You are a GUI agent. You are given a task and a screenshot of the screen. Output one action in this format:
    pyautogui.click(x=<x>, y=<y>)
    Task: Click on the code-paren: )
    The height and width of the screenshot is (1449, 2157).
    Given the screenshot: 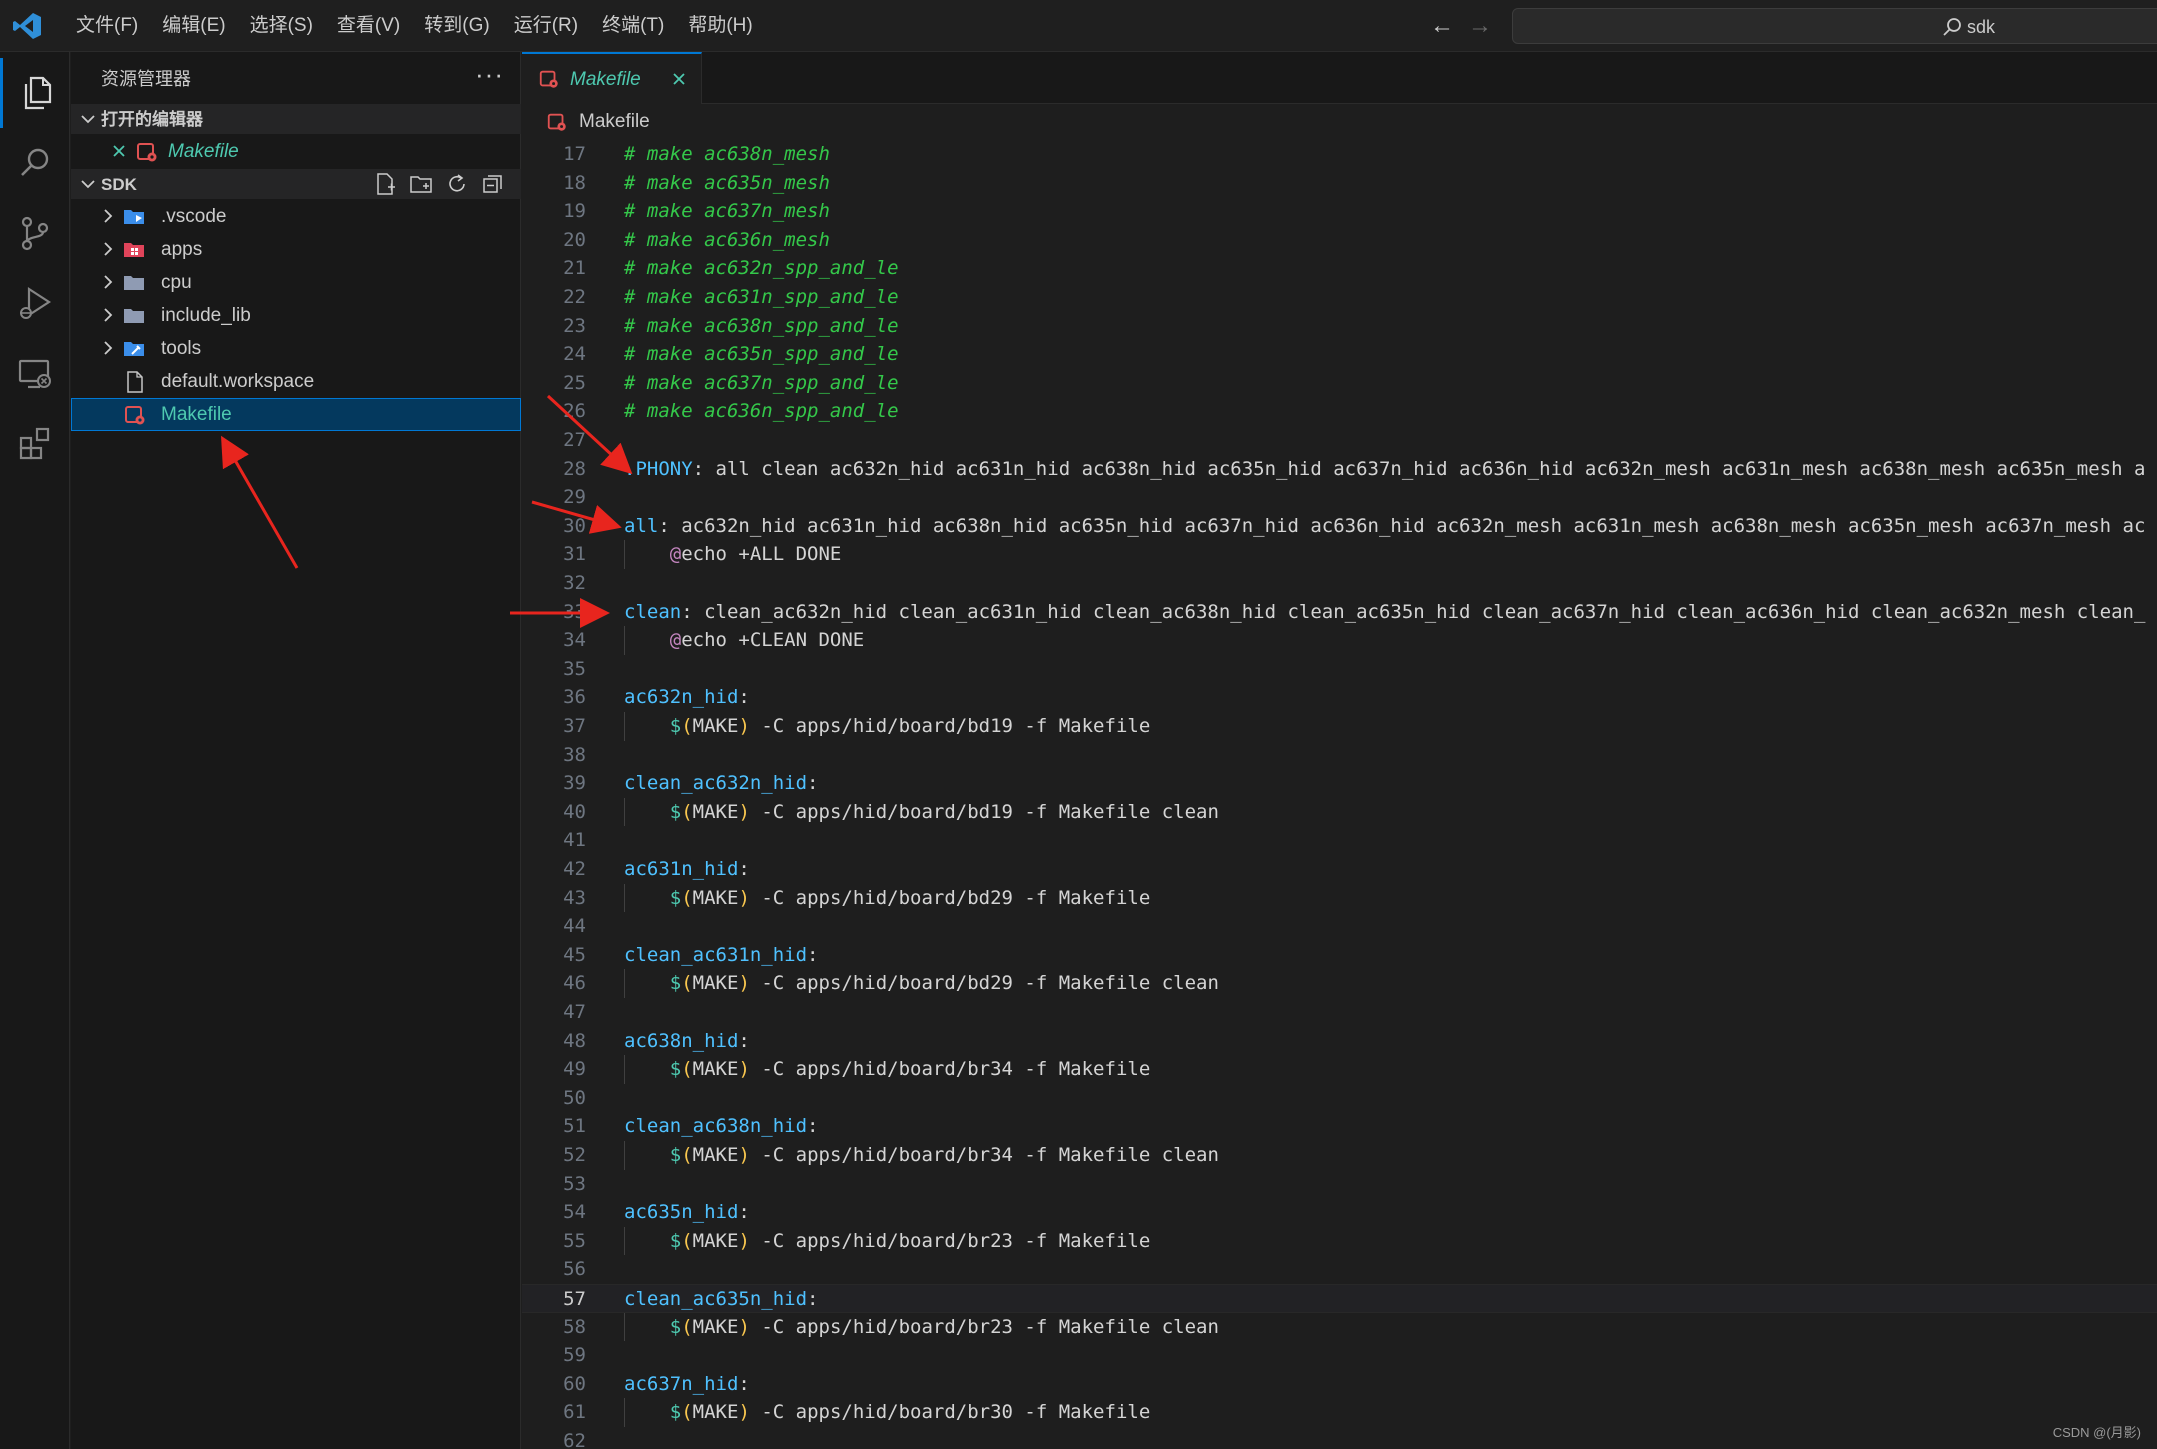 What is the action you would take?
    pyautogui.click(x=744, y=1069)
    